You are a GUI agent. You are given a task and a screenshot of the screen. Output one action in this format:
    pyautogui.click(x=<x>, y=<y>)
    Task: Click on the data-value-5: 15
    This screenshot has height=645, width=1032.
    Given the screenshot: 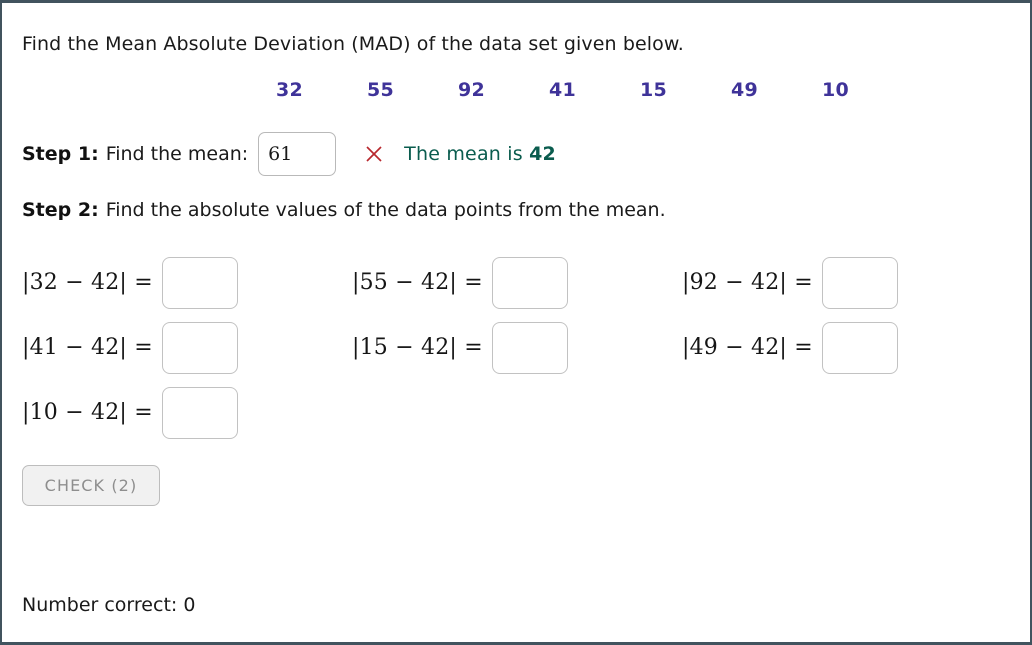 What is the action you would take?
    pyautogui.click(x=653, y=90)
    